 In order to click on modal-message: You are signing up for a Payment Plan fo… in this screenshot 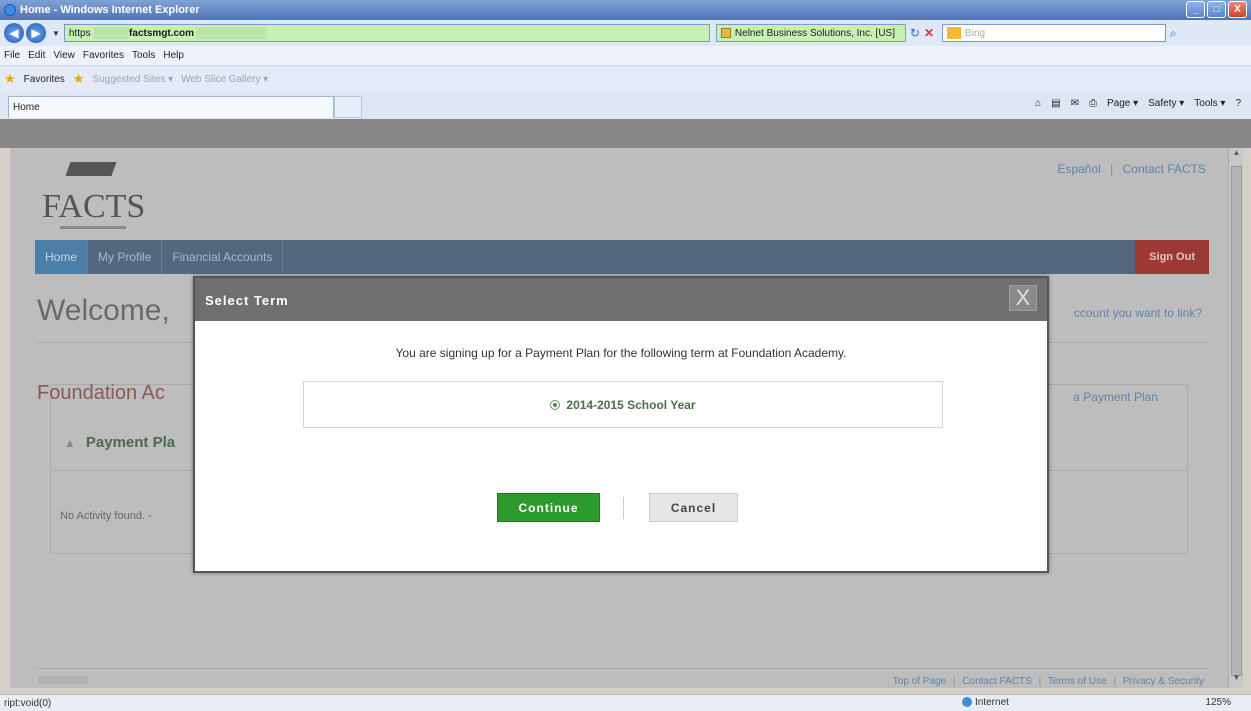, I will do `click(621, 353)`.